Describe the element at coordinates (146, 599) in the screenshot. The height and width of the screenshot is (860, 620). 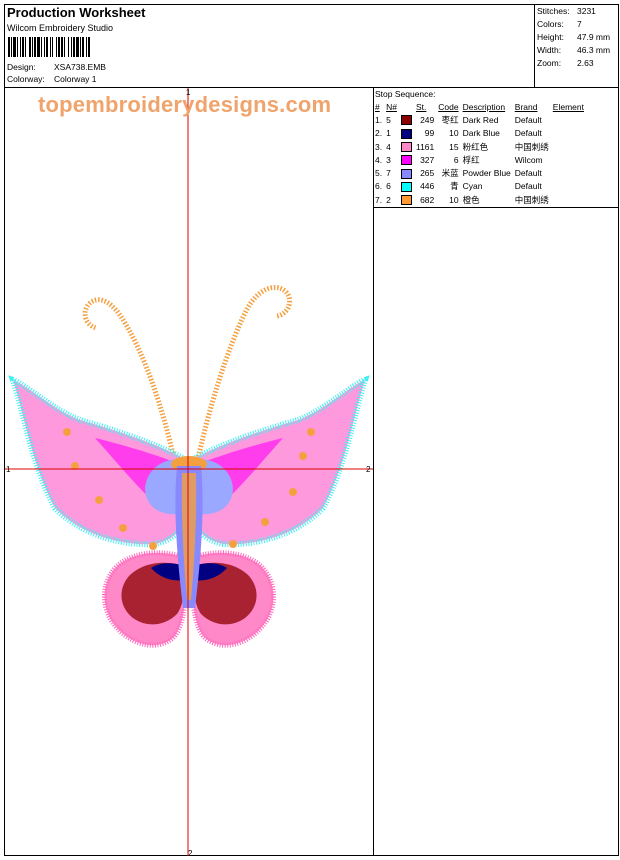
I see `hindwing-left` at that location.